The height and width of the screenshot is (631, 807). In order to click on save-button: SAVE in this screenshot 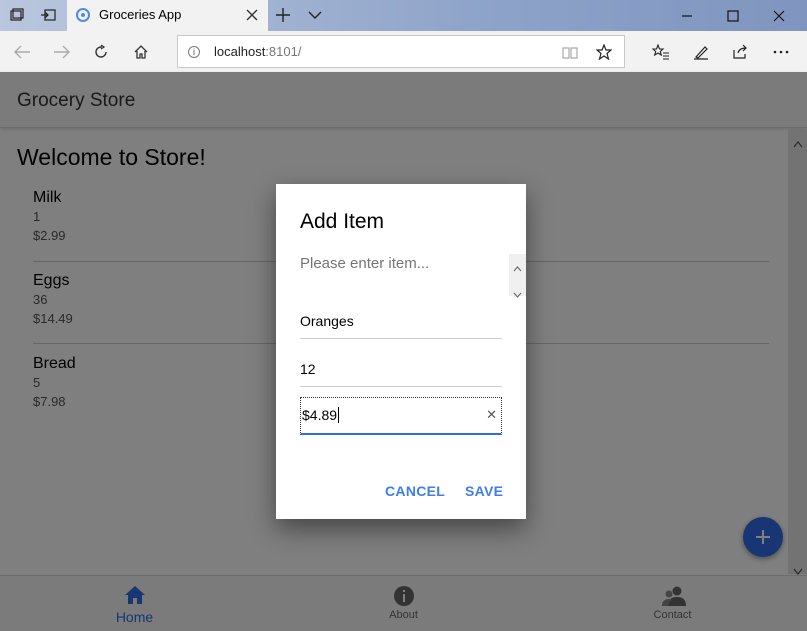, I will do `click(484, 491)`.